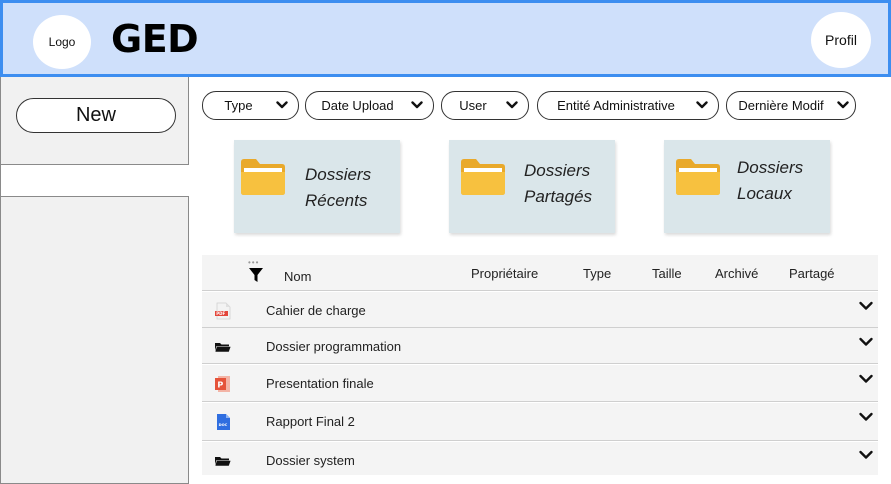 The image size is (891, 484). What do you see at coordinates (540, 422) in the screenshot?
I see `table-row: DOC Rapport Final 2` at bounding box center [540, 422].